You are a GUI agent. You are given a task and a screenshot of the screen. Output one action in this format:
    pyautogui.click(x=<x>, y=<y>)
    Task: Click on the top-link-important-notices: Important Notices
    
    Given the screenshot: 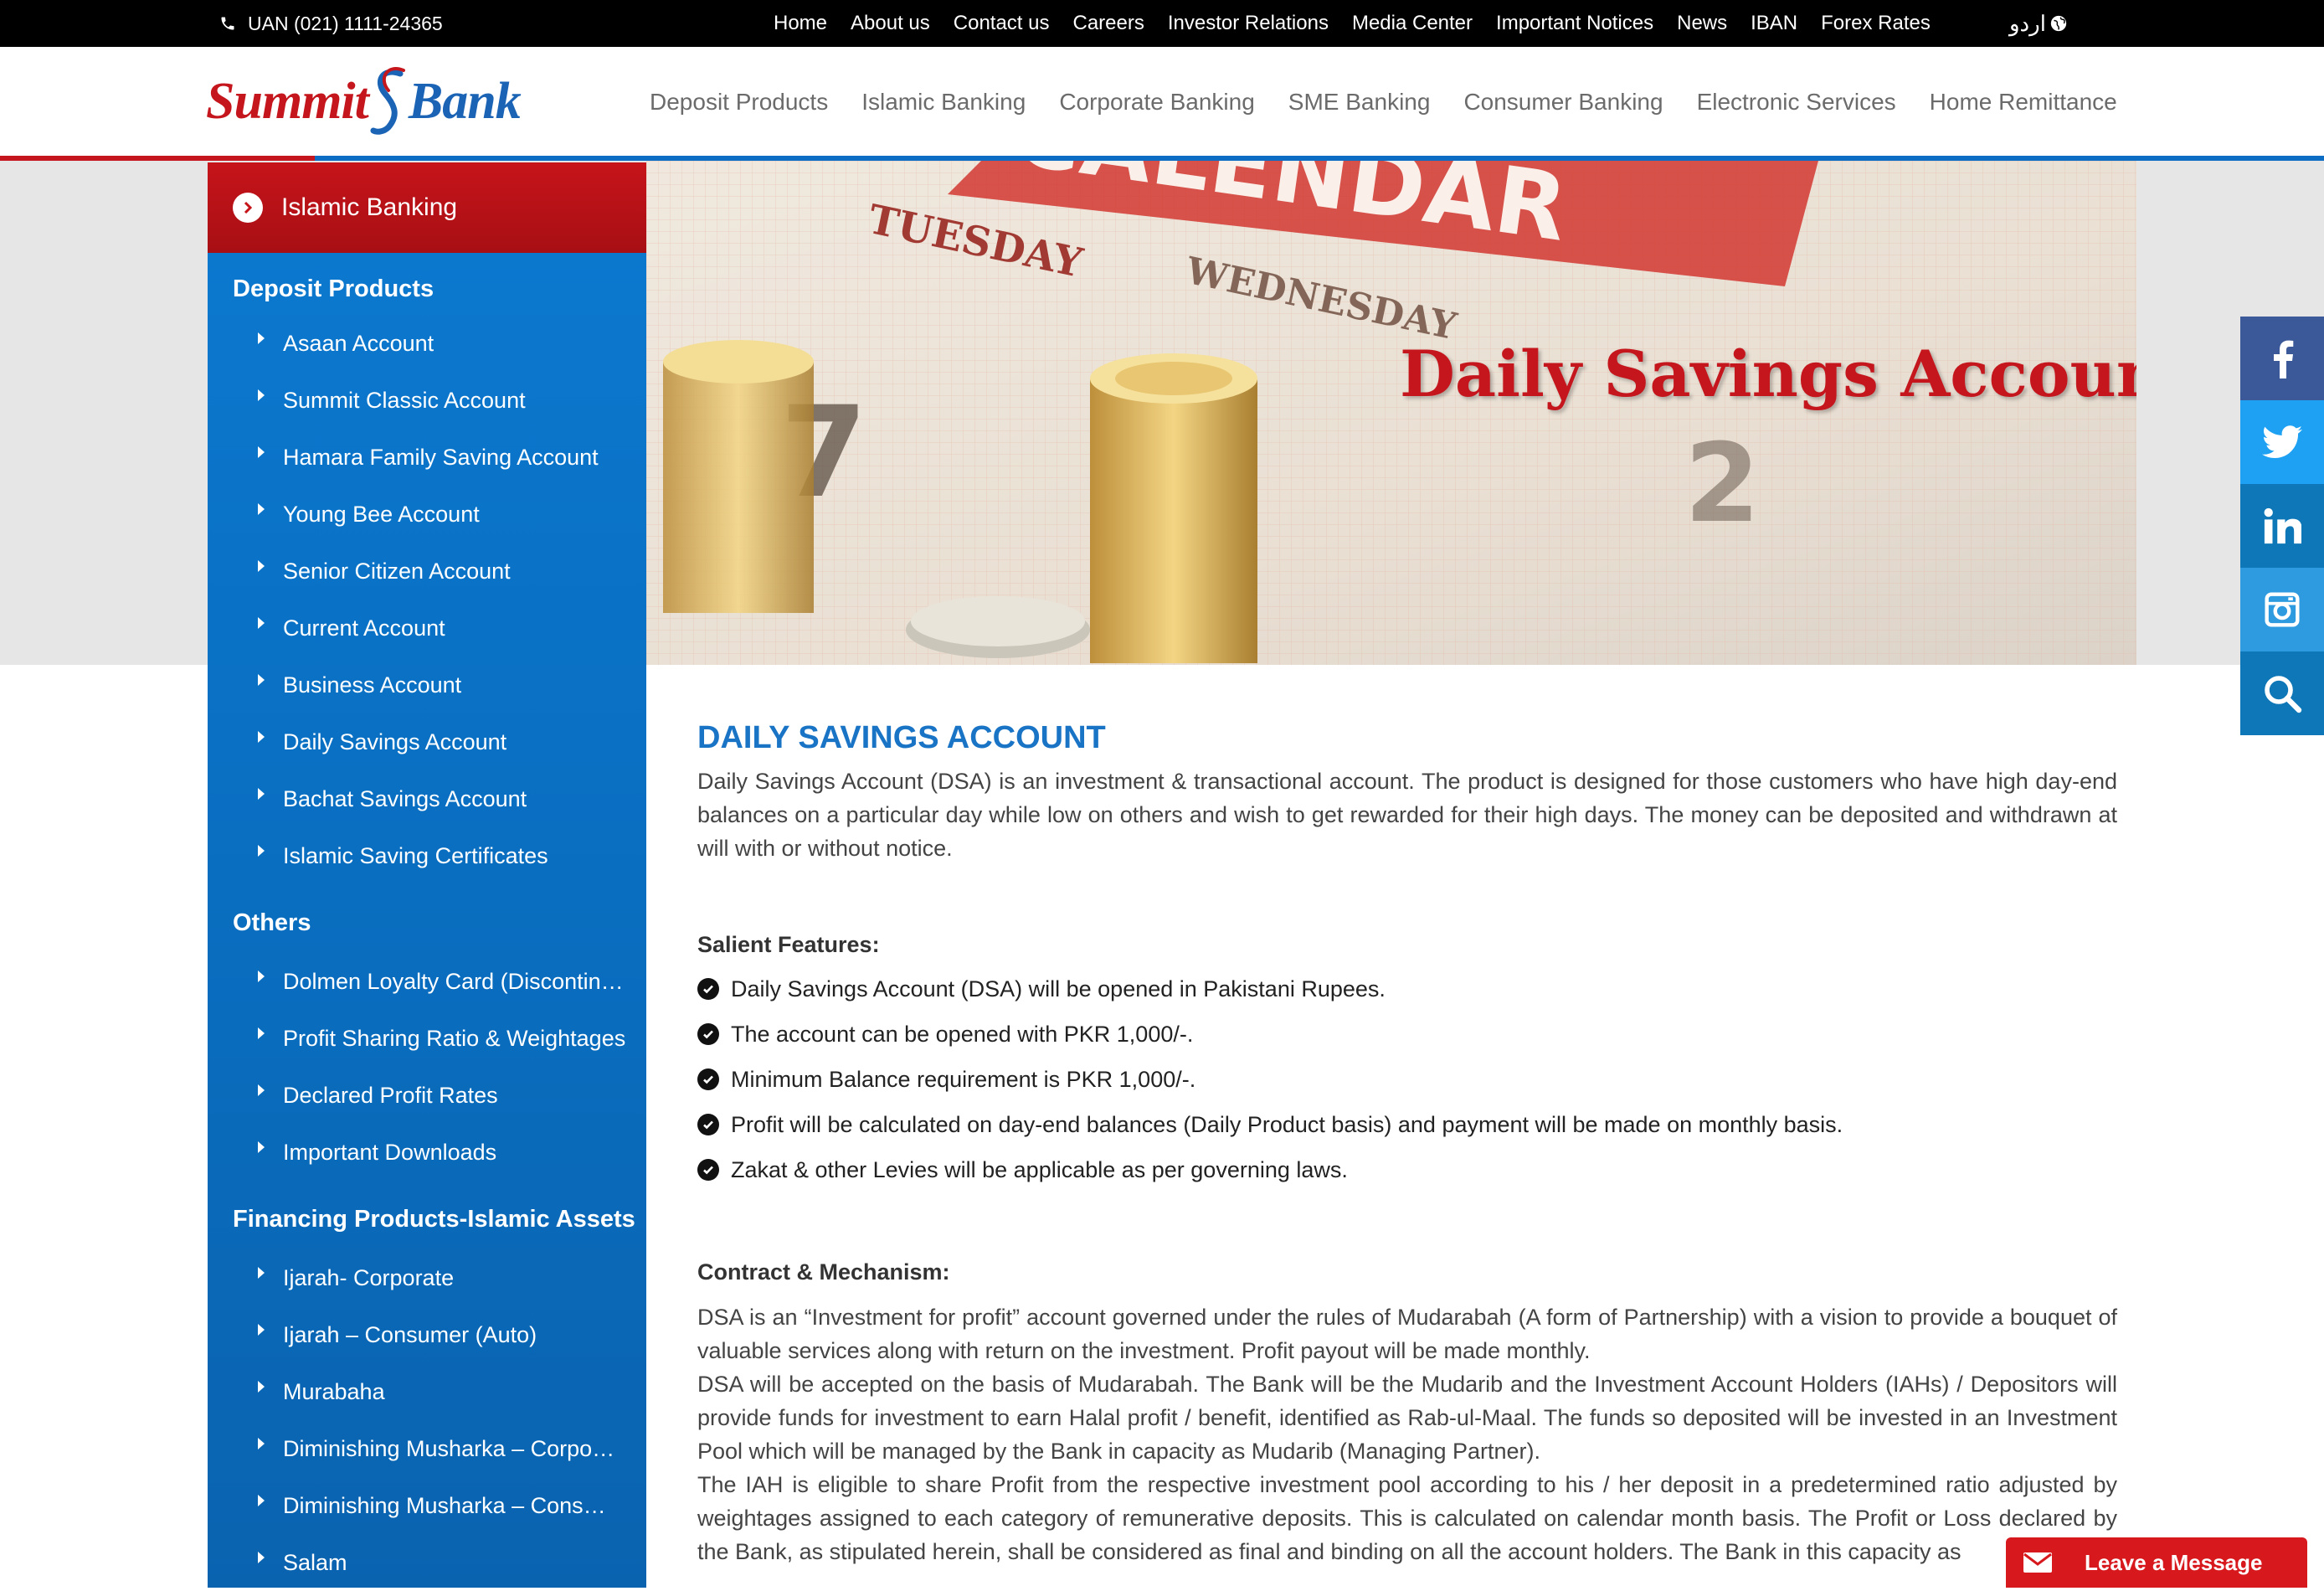 What is the action you would take?
    pyautogui.click(x=1575, y=23)
    